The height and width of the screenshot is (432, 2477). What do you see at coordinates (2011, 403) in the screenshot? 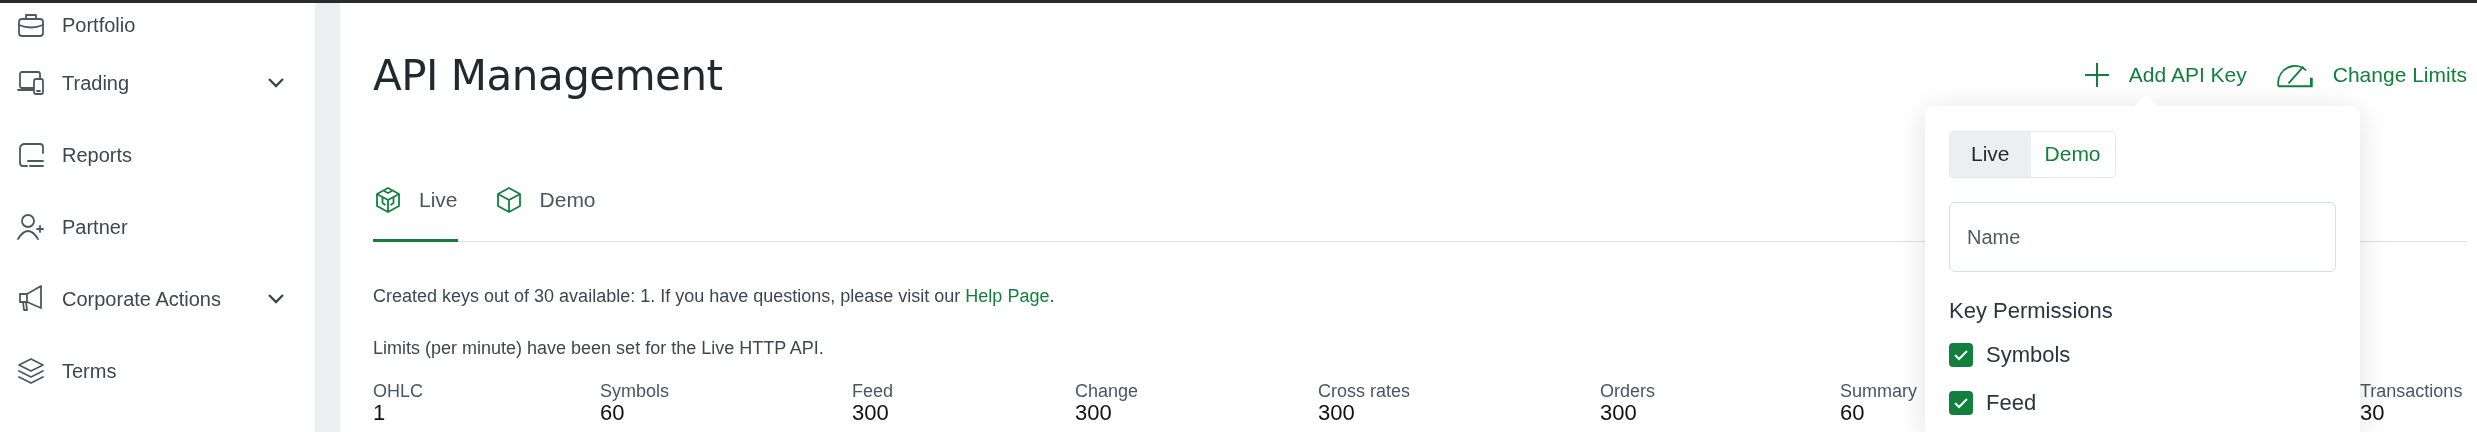
I see `checkbox-label: Feed` at bounding box center [2011, 403].